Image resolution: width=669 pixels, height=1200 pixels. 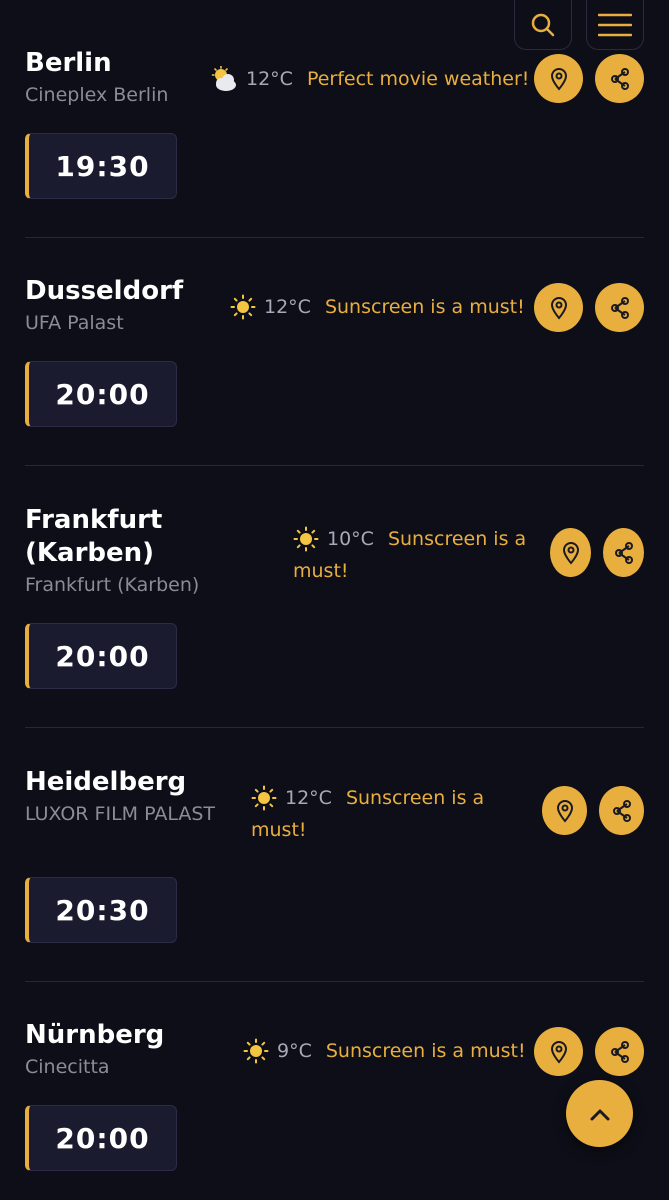 What do you see at coordinates (415, 555) in the screenshot?
I see `weather-info: 10°C Sunscreen is a must!` at bounding box center [415, 555].